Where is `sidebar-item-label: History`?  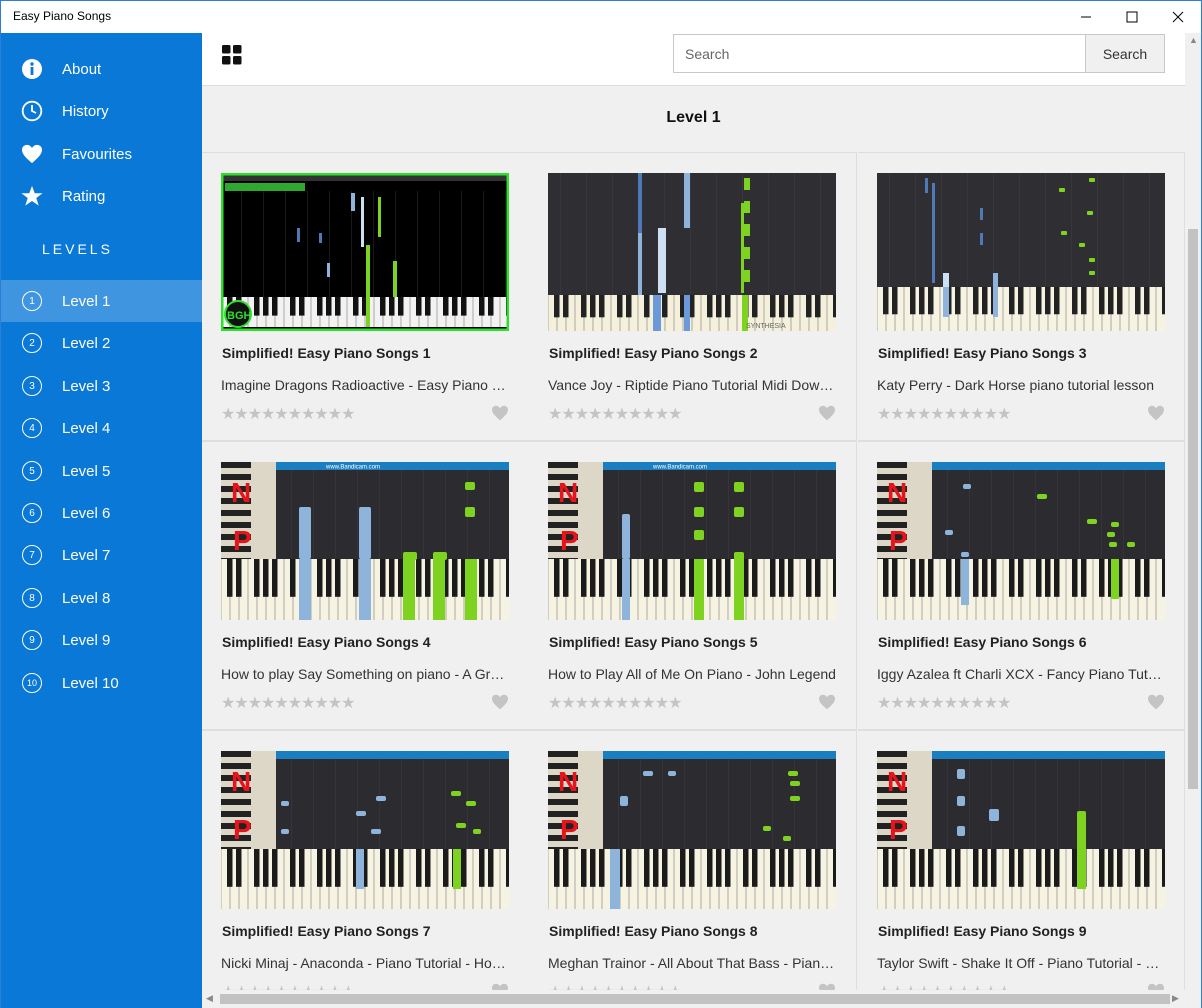
sidebar-item-label: History is located at coordinates (85, 111).